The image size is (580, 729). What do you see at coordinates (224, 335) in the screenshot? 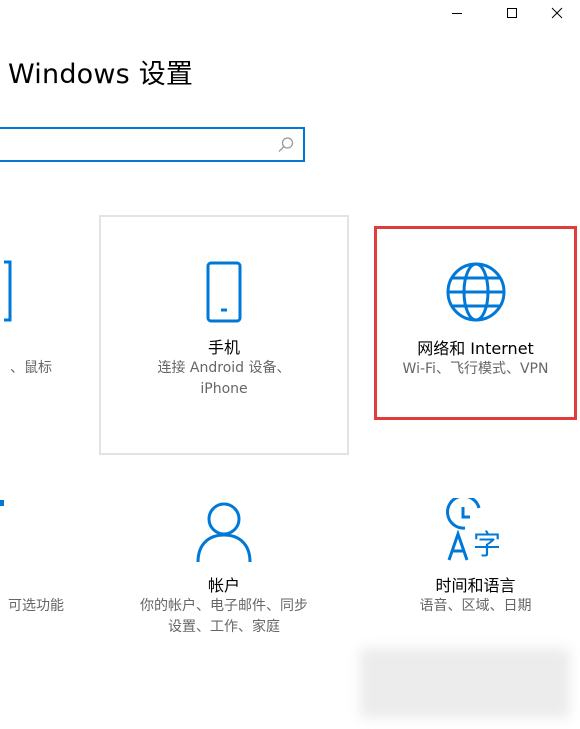
I see `tile-phone: 手机 连接 Android 设备、 iPhone` at bounding box center [224, 335].